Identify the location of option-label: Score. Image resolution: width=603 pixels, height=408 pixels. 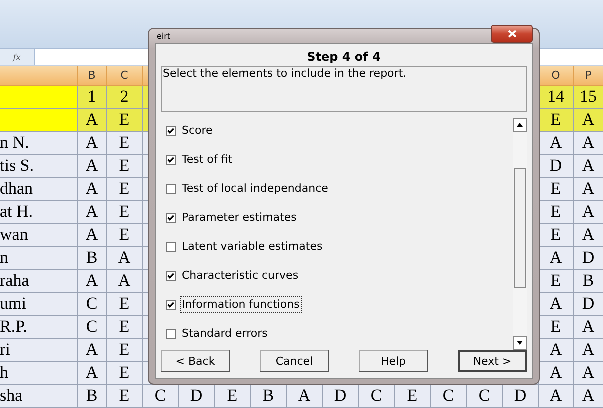
(197, 130).